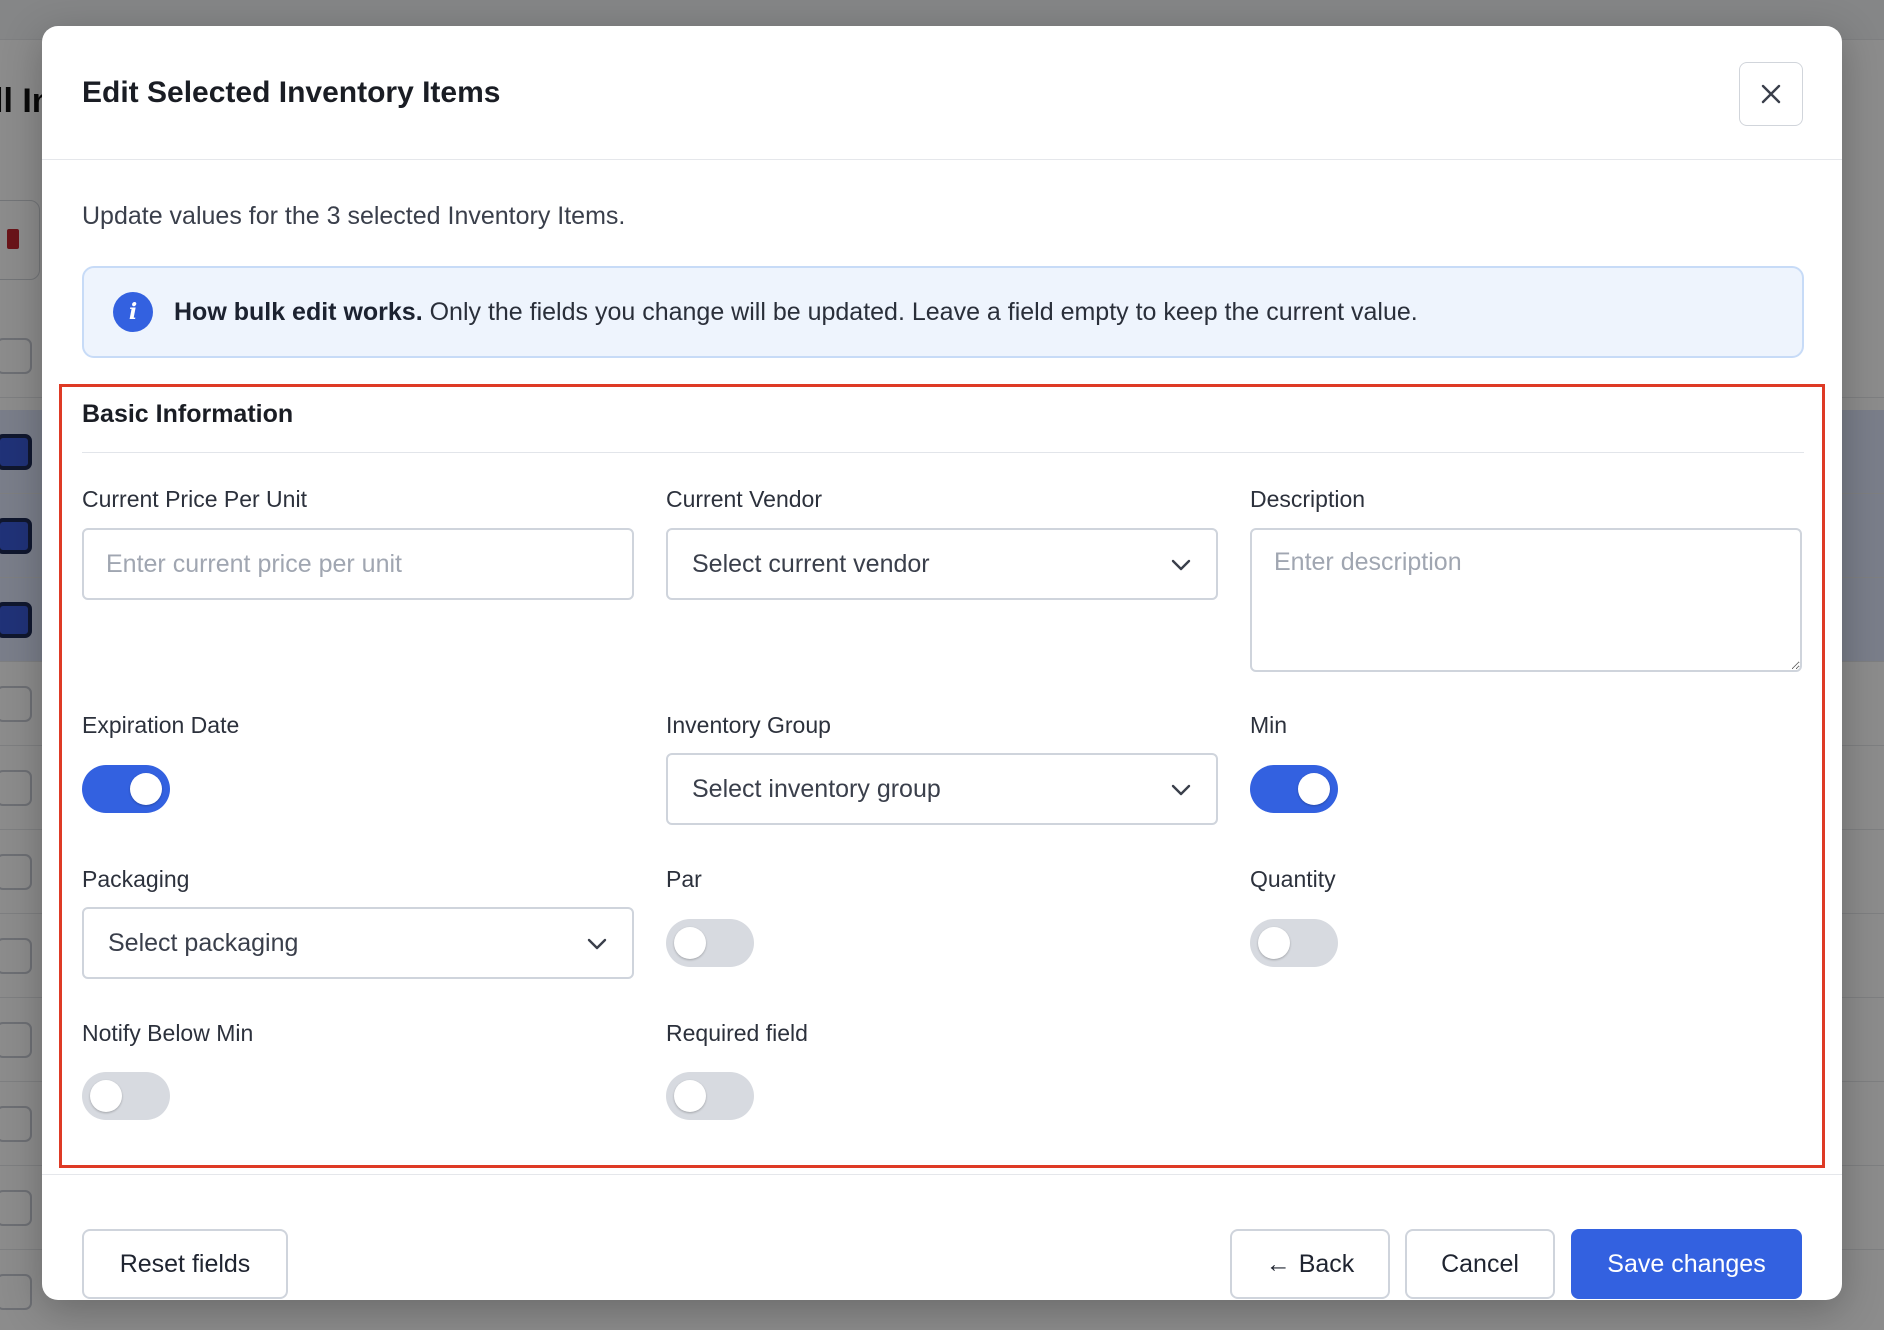 This screenshot has width=1884, height=1330. What do you see at coordinates (358, 943) in the screenshot?
I see `packaging-select: Select packaging` at bounding box center [358, 943].